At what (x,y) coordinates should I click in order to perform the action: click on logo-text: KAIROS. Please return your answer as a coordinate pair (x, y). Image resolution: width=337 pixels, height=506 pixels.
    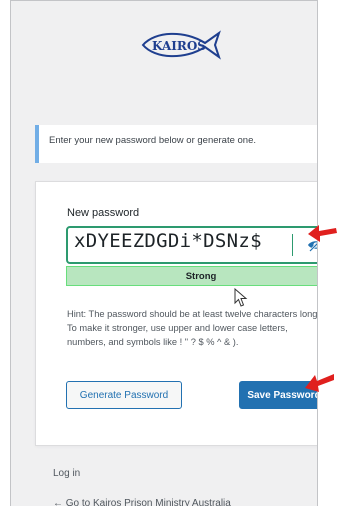
    Looking at the image, I should click on (179, 46).